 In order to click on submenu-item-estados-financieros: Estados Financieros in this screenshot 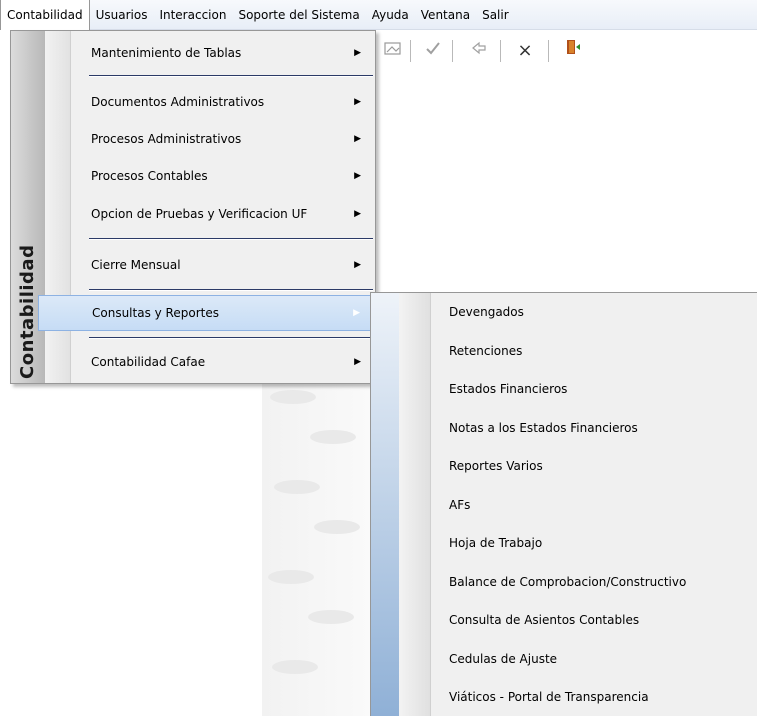, I will do `click(594, 389)`.